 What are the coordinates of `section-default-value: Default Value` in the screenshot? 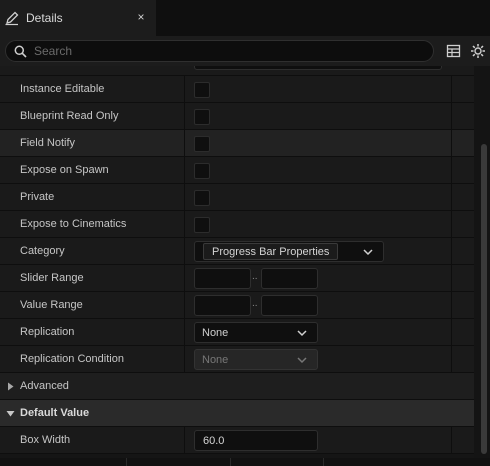 It's located at (237, 413).